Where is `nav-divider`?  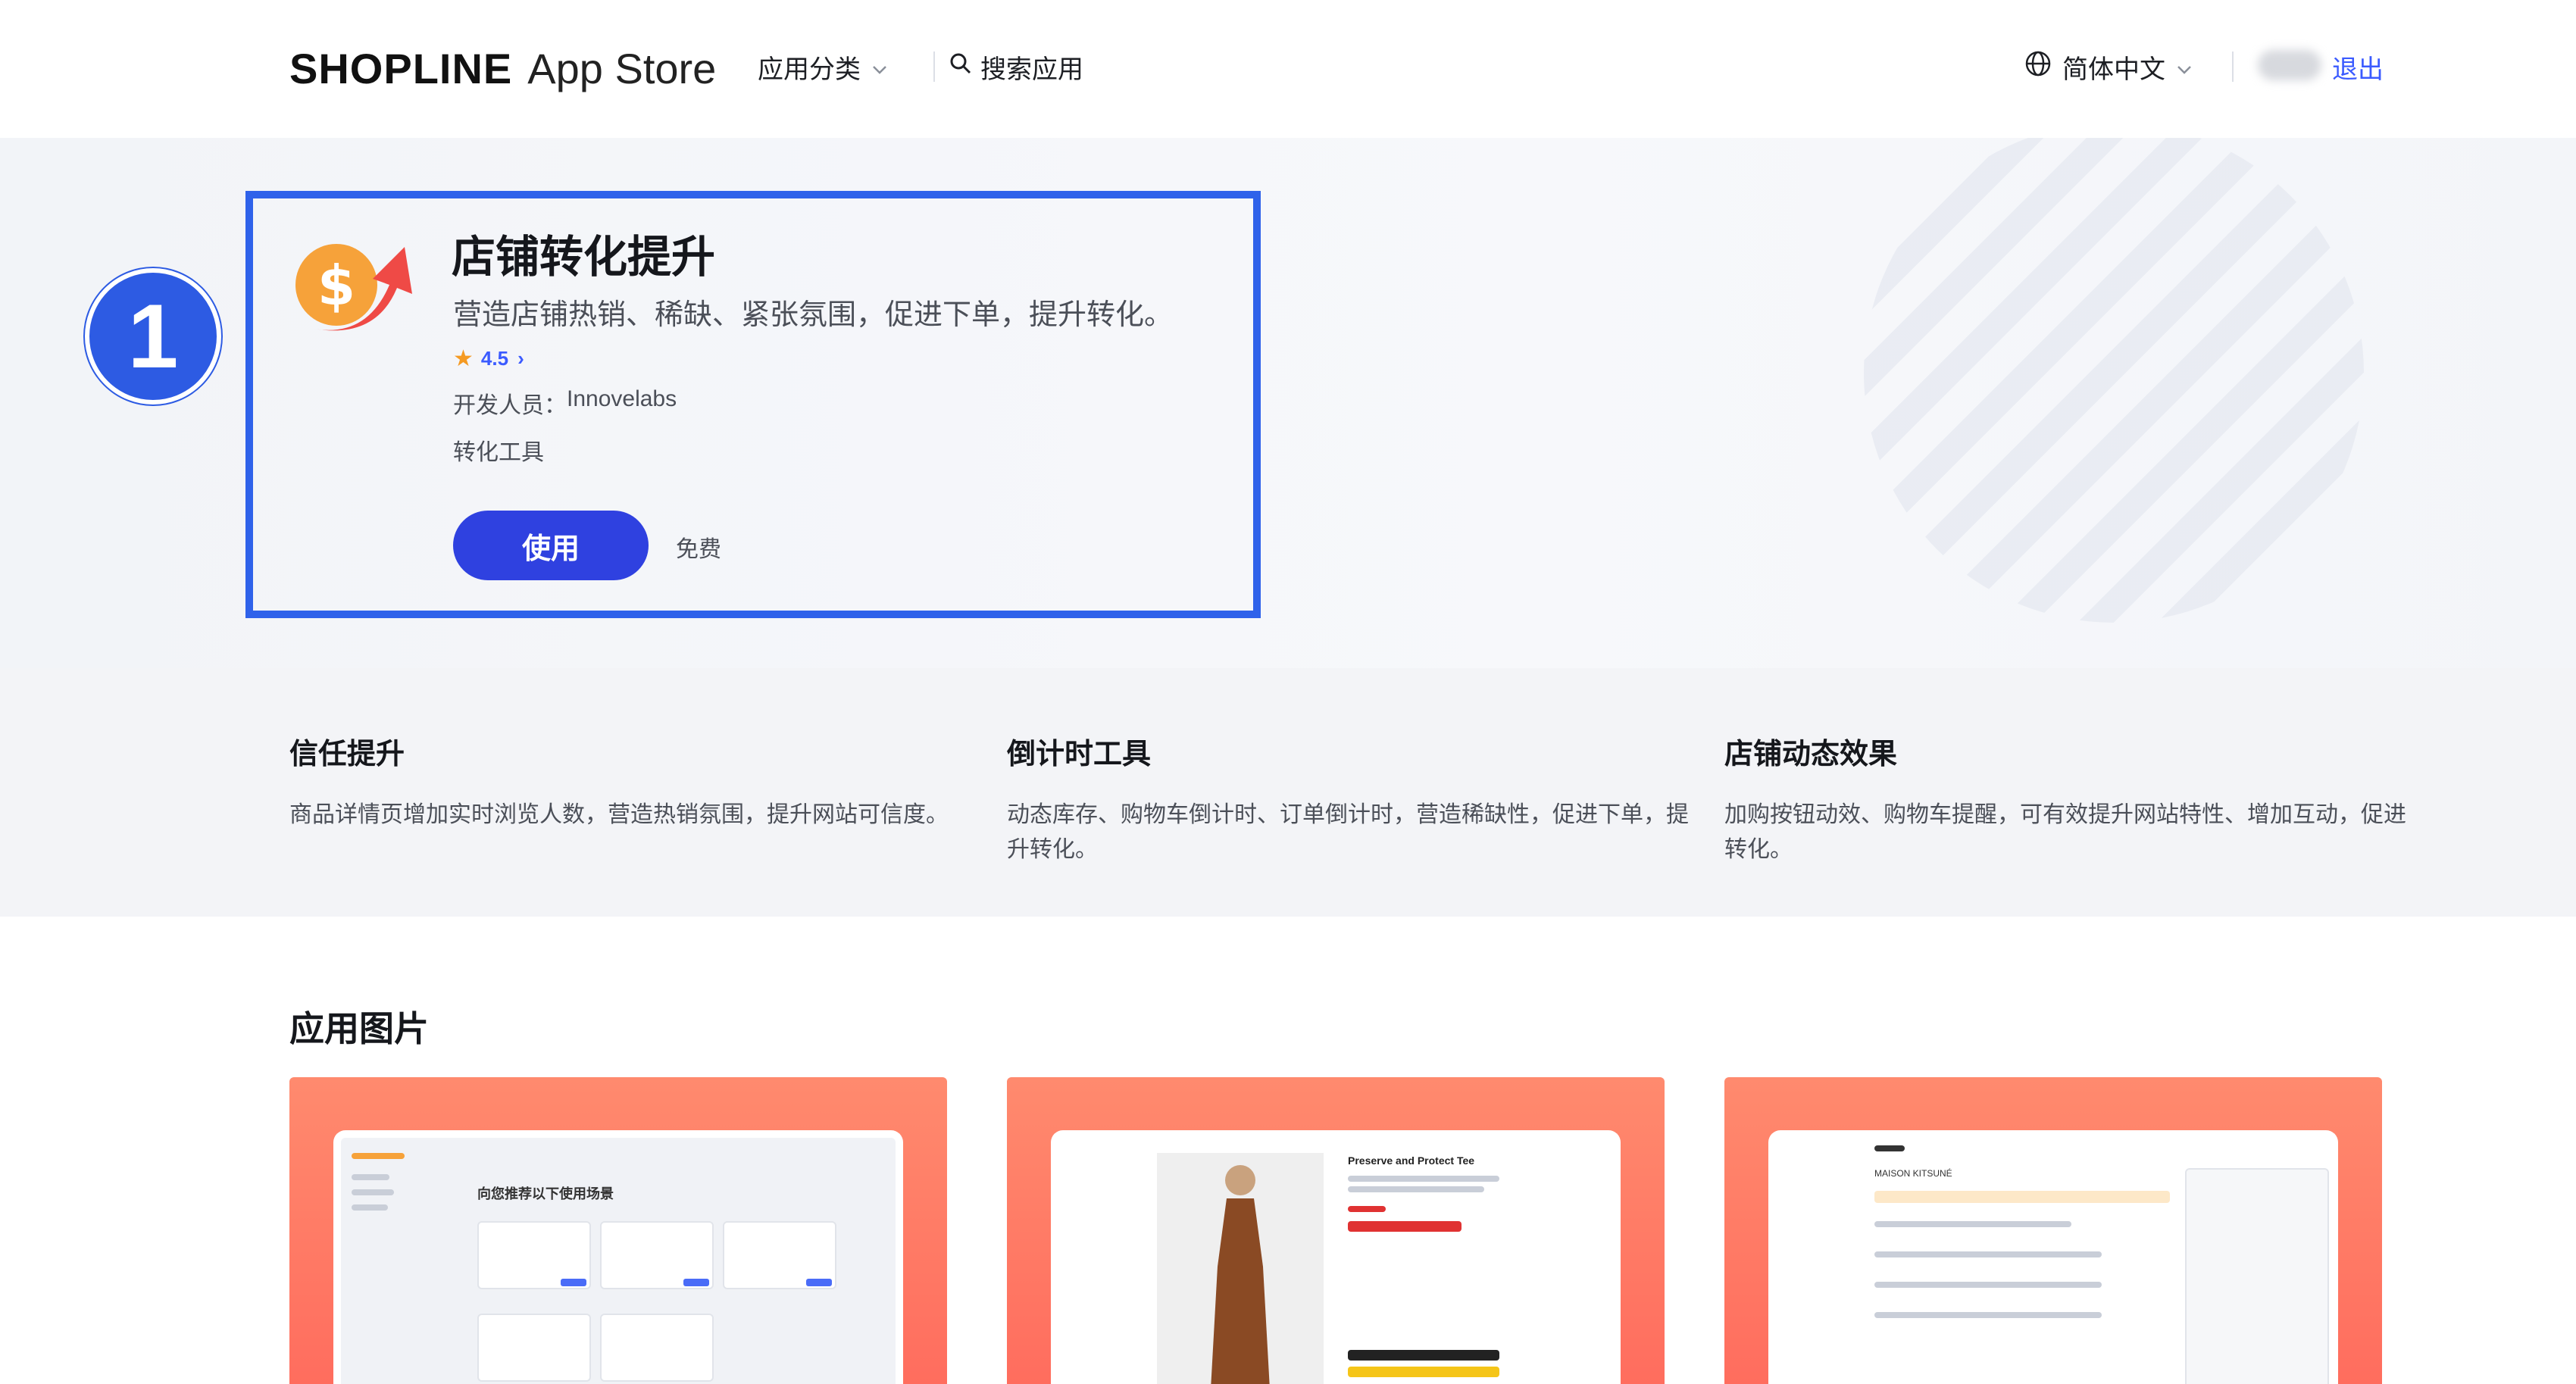 nav-divider is located at coordinates (934, 67).